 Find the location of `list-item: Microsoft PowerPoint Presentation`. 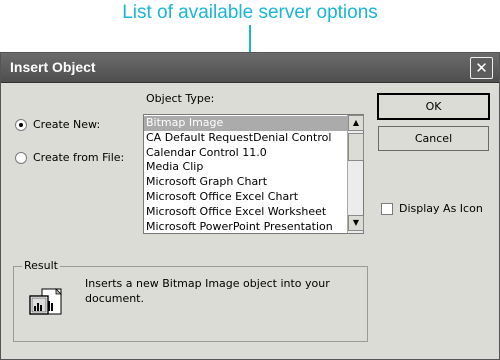

list-item: Microsoft PowerPoint Presentation is located at coordinates (245, 227).